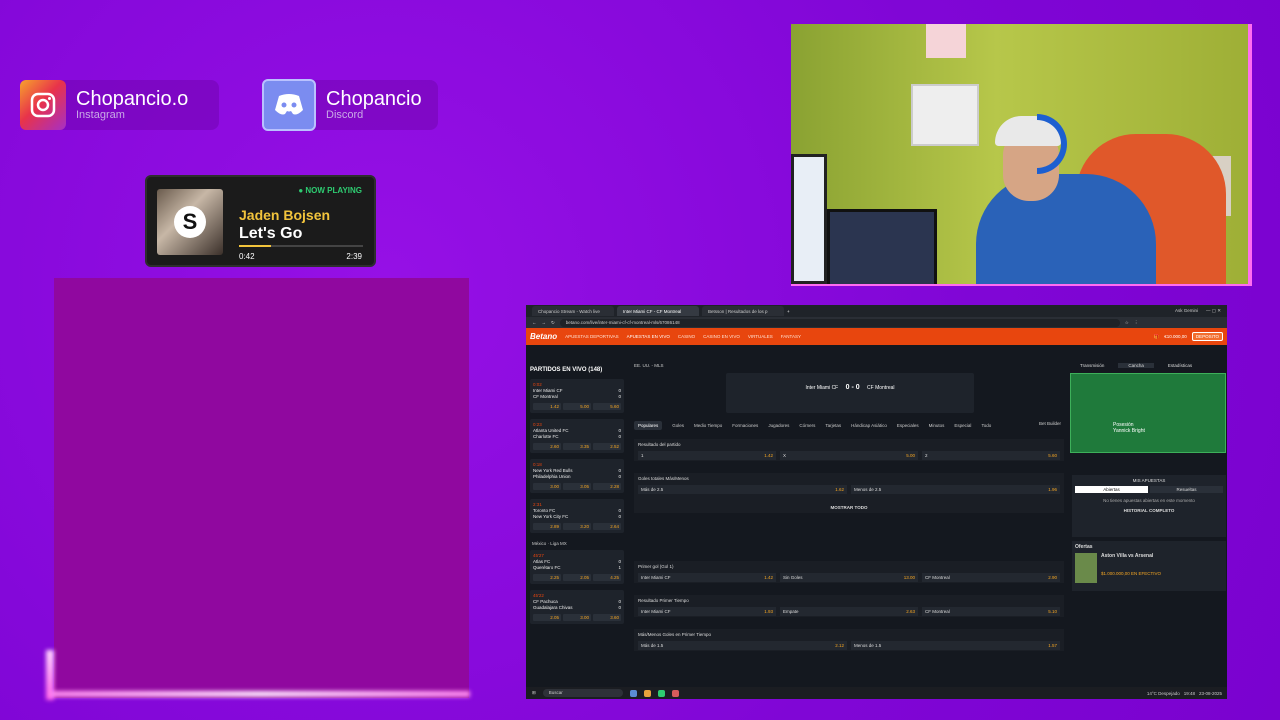  What do you see at coordinates (547, 446) in the screenshot?
I see `odd-1: 2.60` at bounding box center [547, 446].